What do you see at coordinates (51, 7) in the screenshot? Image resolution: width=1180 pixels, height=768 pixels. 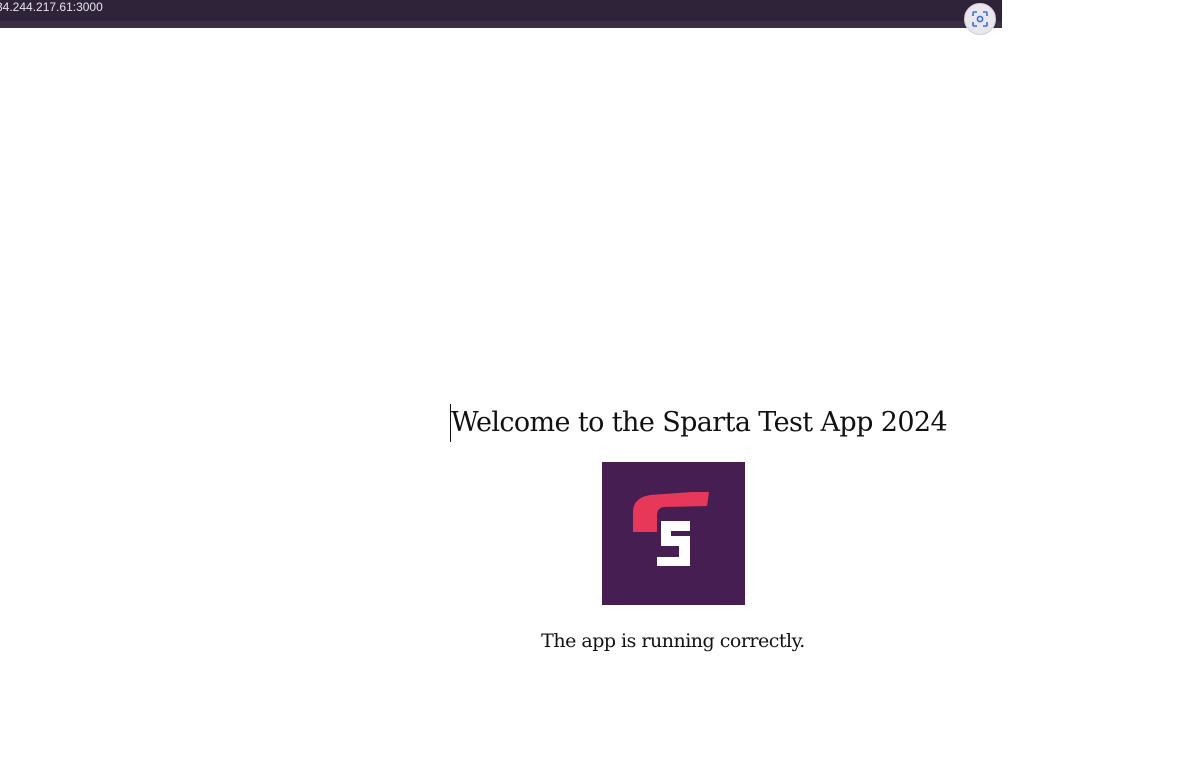 I see `address-url: 34.244.217.61:3000` at bounding box center [51, 7].